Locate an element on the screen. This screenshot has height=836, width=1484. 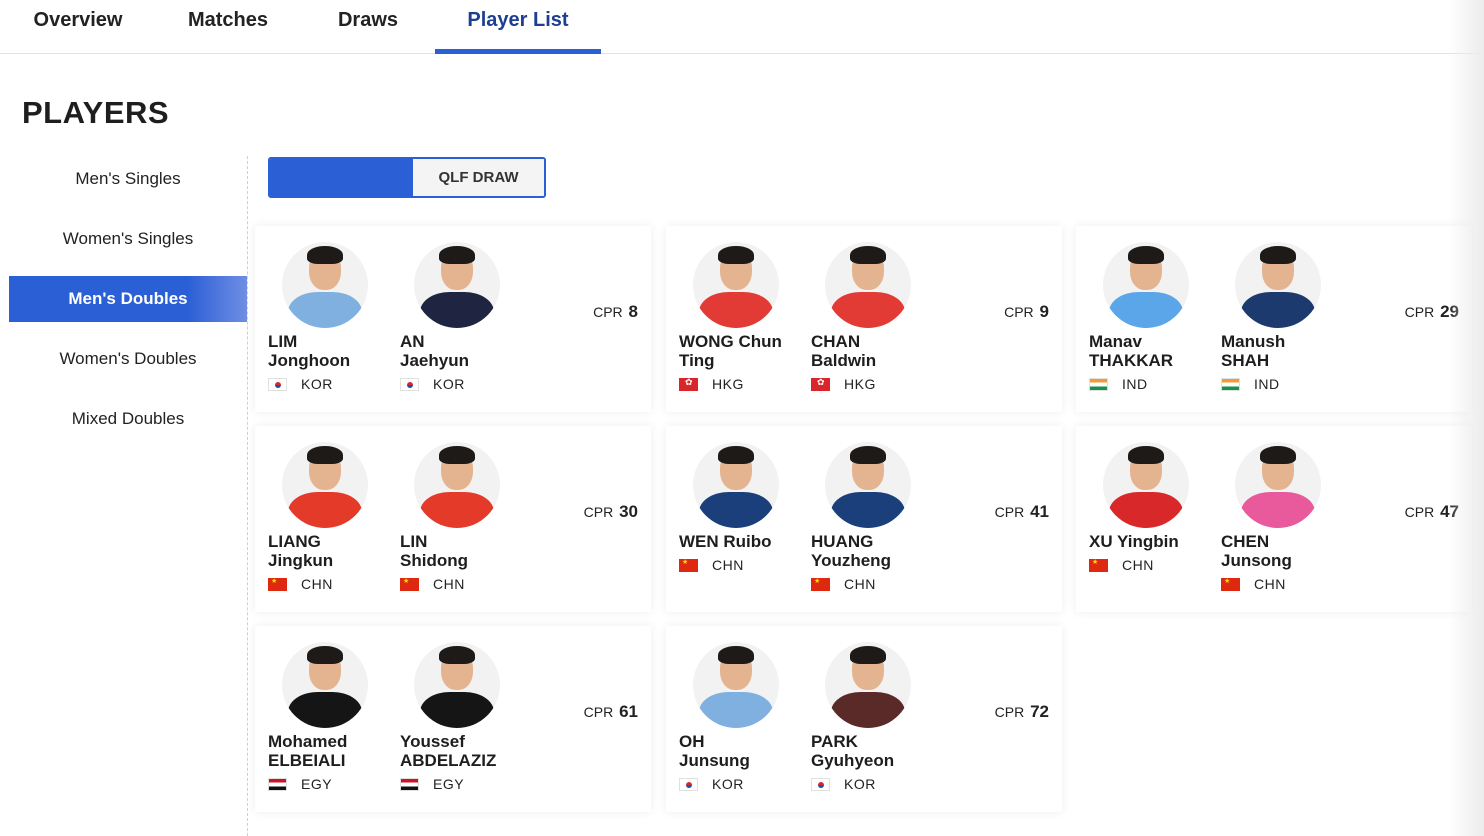
player-entry: HUANGYouzheng CHN is located at coordinates (876, 517).